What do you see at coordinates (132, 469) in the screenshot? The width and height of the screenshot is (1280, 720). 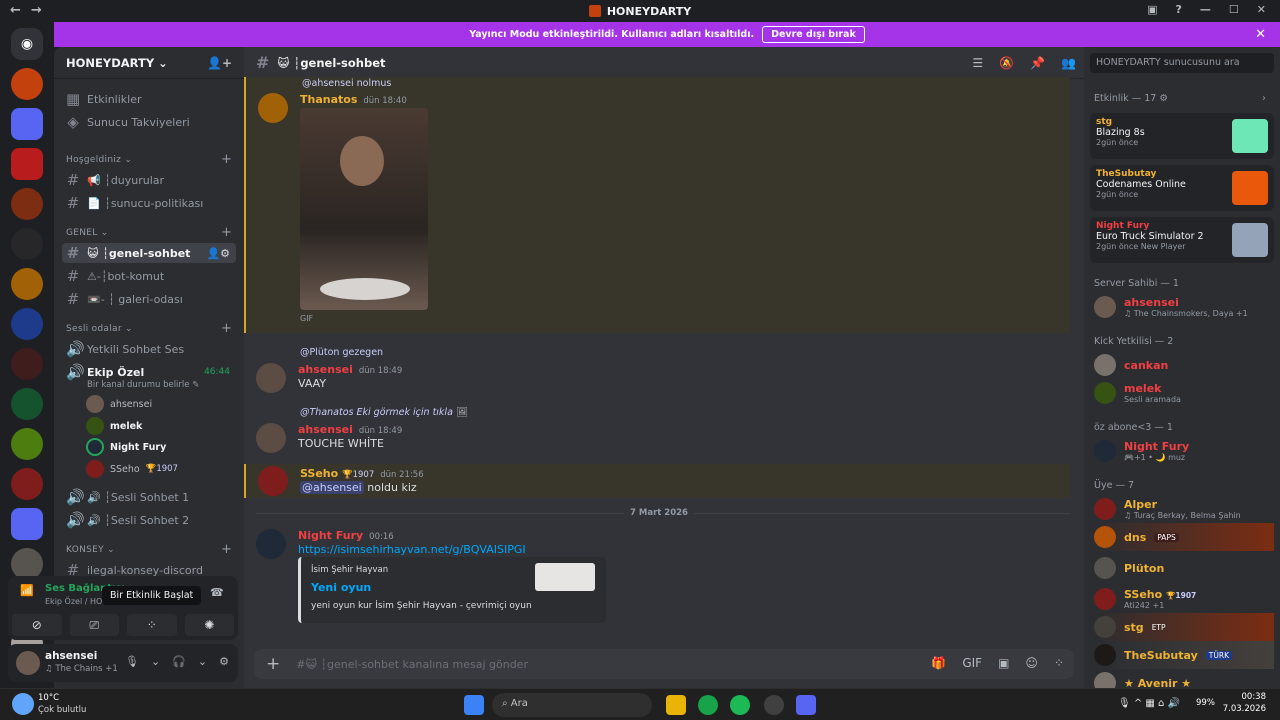 I see `voice-user: SSeho 🏆1907` at bounding box center [132, 469].